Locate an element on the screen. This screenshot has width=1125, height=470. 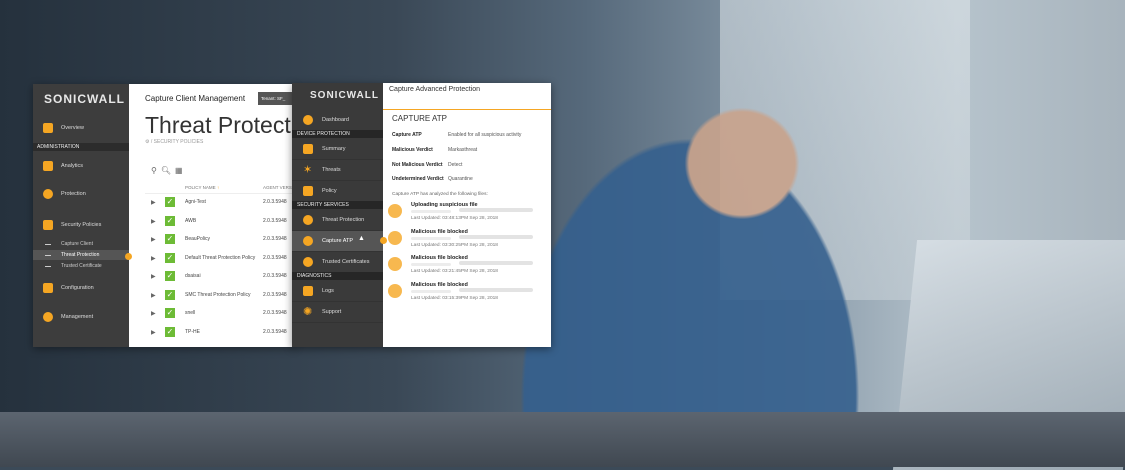
sidebar-item-support: ✺ Support is located at coordinates (337, 312).